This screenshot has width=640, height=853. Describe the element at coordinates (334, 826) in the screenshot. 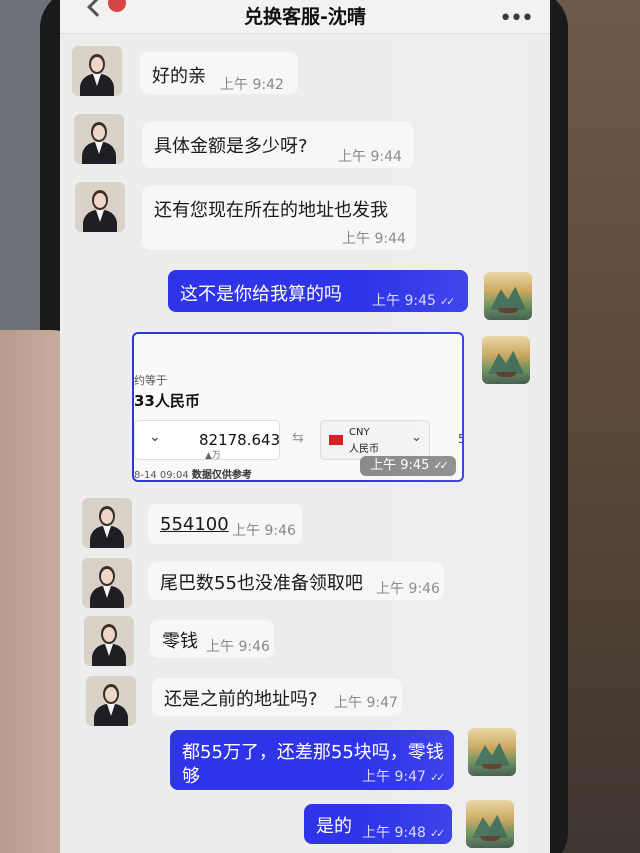

I see `message-text: 是的` at that location.